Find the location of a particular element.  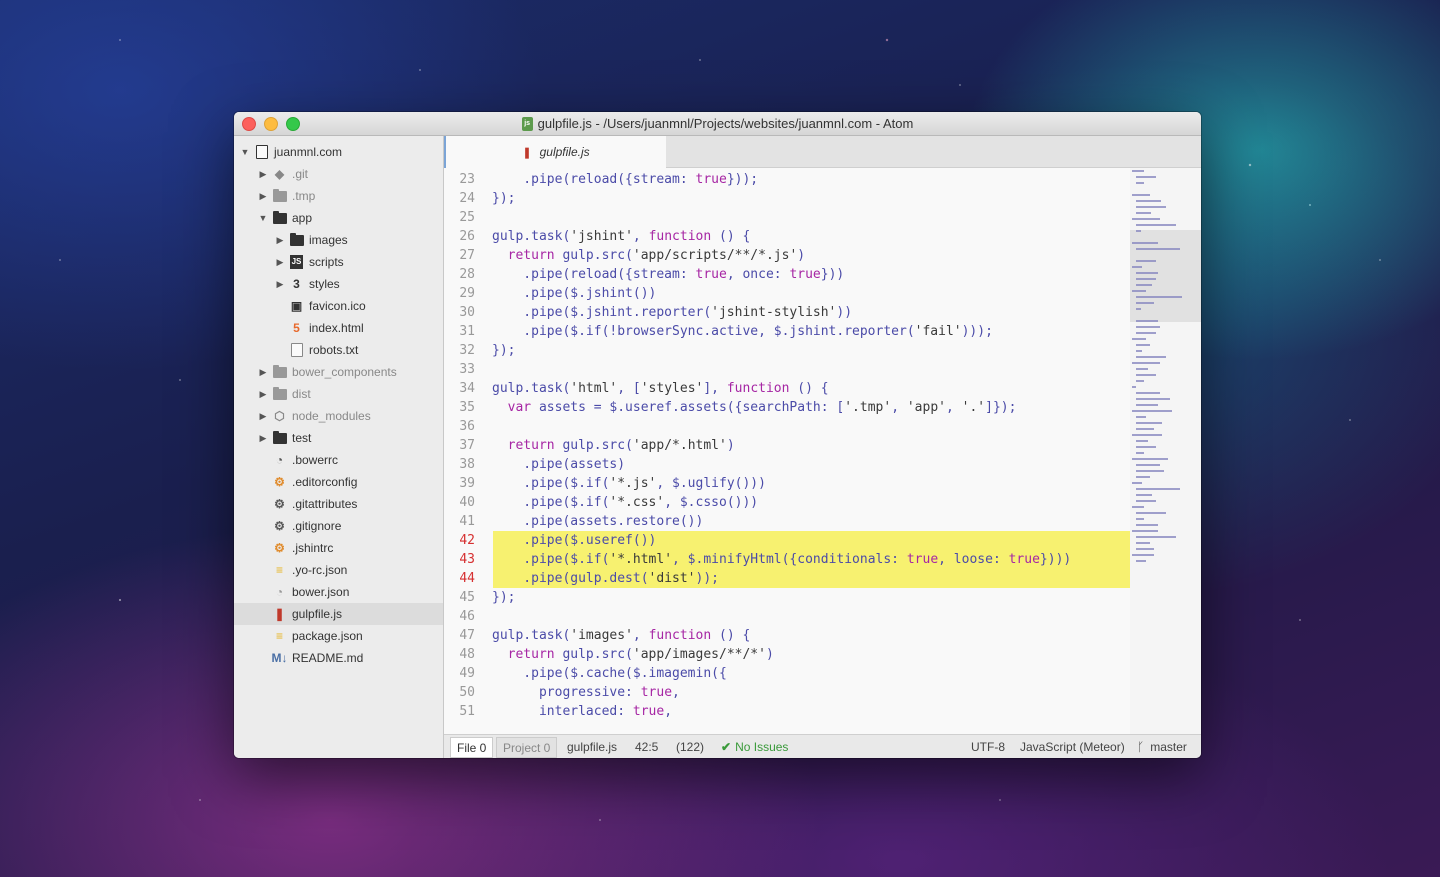

tree-item: ▶ bower_components is located at coordinates (338, 372).